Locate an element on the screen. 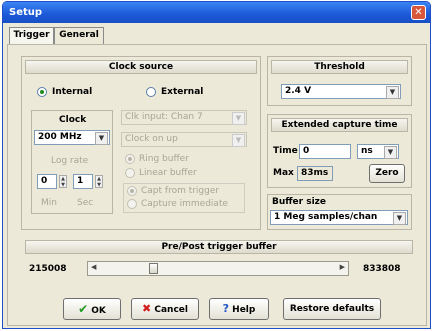 This screenshot has width=433, height=331. check-icon: ✔ is located at coordinates (83, 309).